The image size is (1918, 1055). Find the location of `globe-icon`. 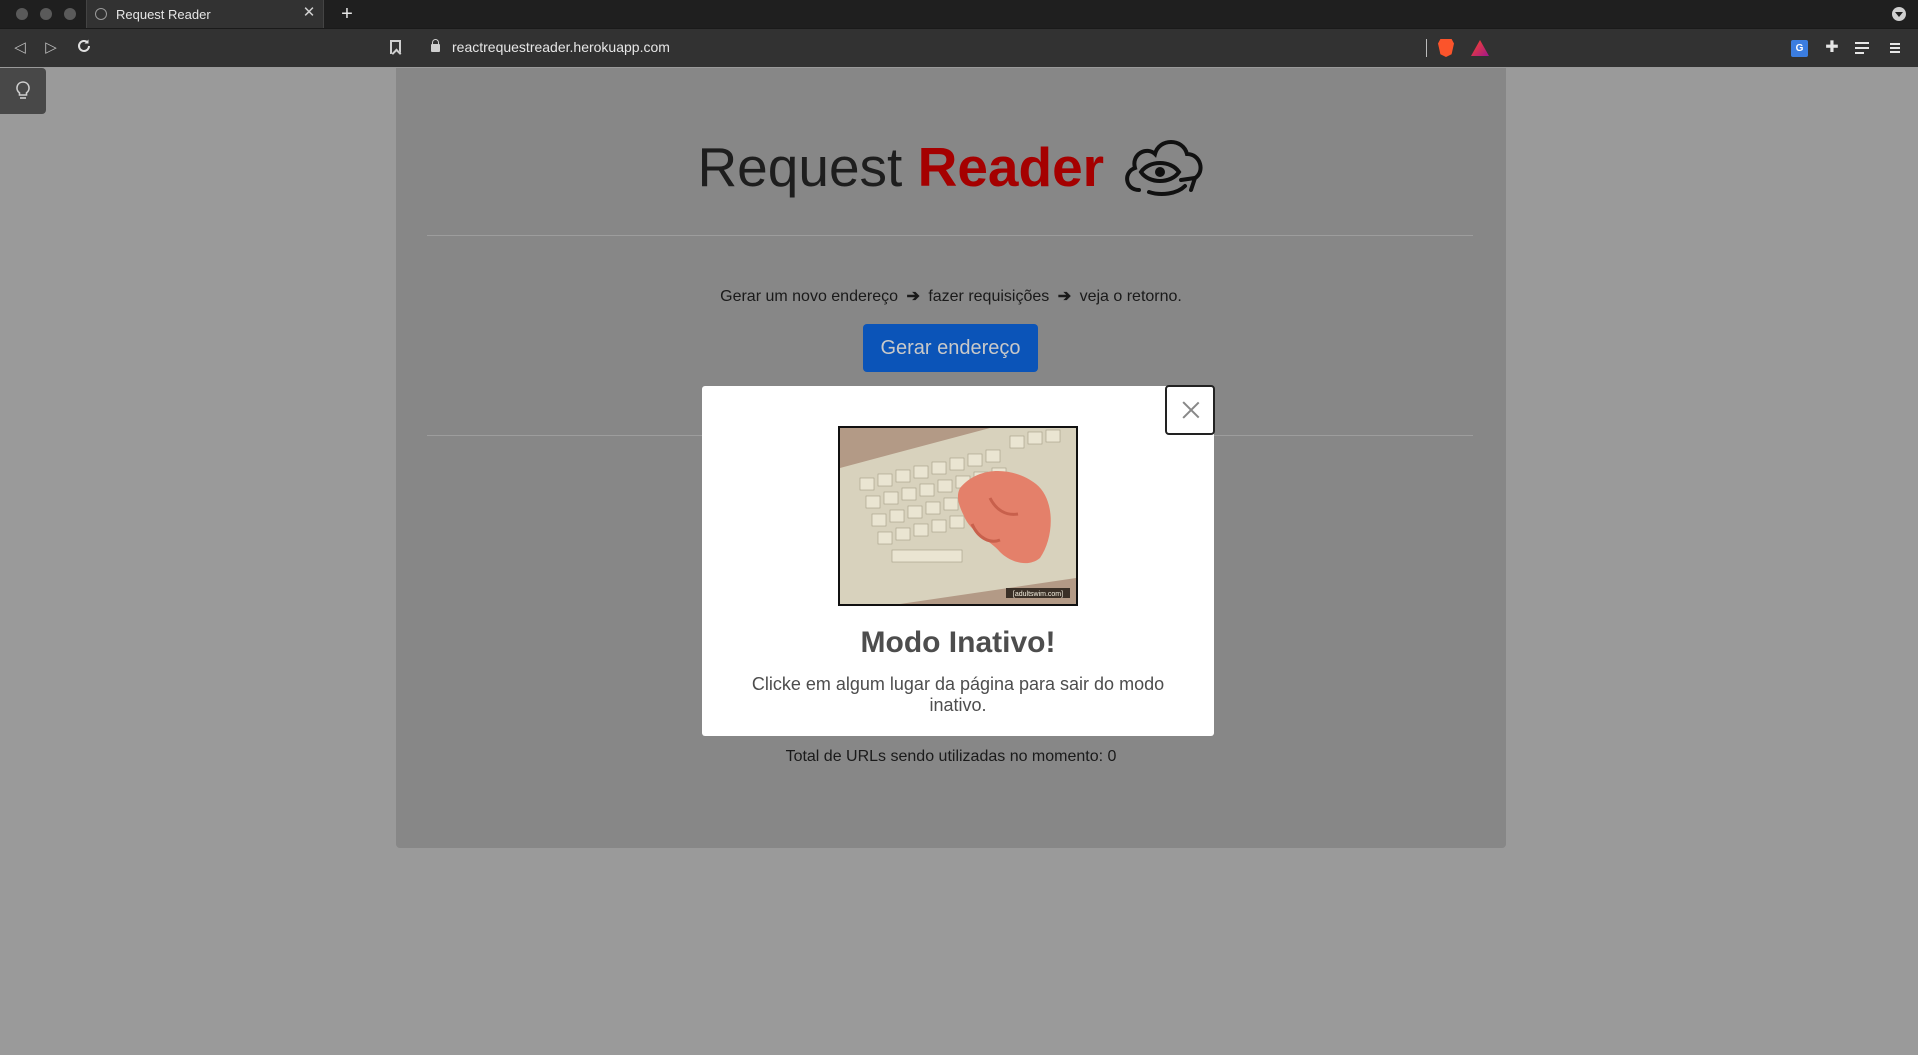

globe-icon is located at coordinates (101, 14).